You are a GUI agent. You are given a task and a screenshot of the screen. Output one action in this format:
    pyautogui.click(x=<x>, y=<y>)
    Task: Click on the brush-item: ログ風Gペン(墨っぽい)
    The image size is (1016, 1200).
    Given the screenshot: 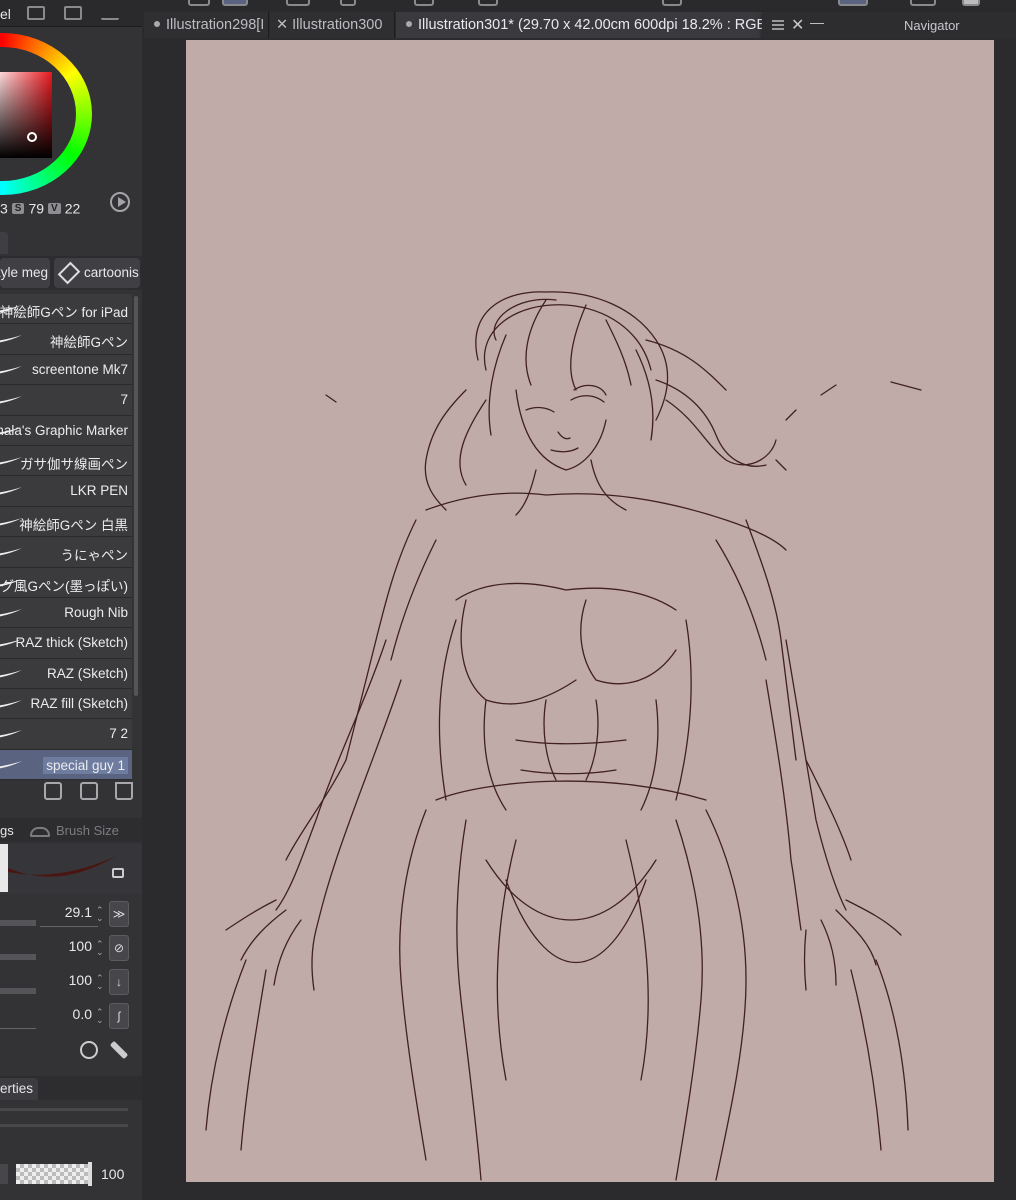 What is the action you would take?
    pyautogui.click(x=66, y=582)
    